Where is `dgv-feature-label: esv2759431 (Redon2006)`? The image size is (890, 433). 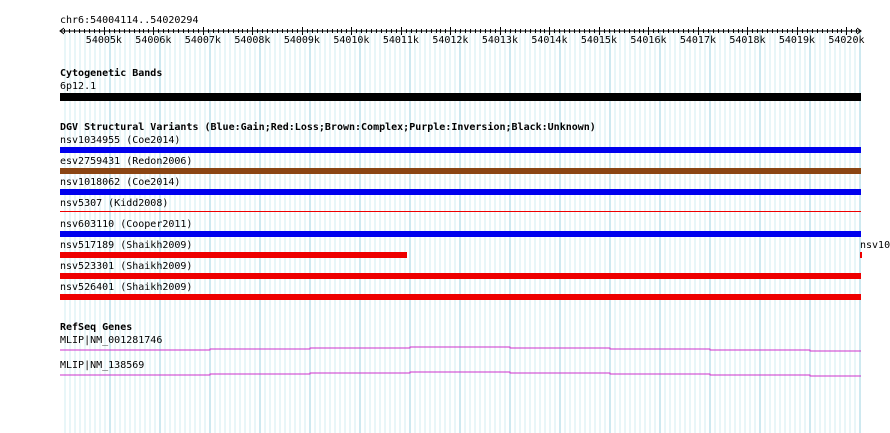
dgv-feature-label: esv2759431 (Redon2006) is located at coordinates (126, 162).